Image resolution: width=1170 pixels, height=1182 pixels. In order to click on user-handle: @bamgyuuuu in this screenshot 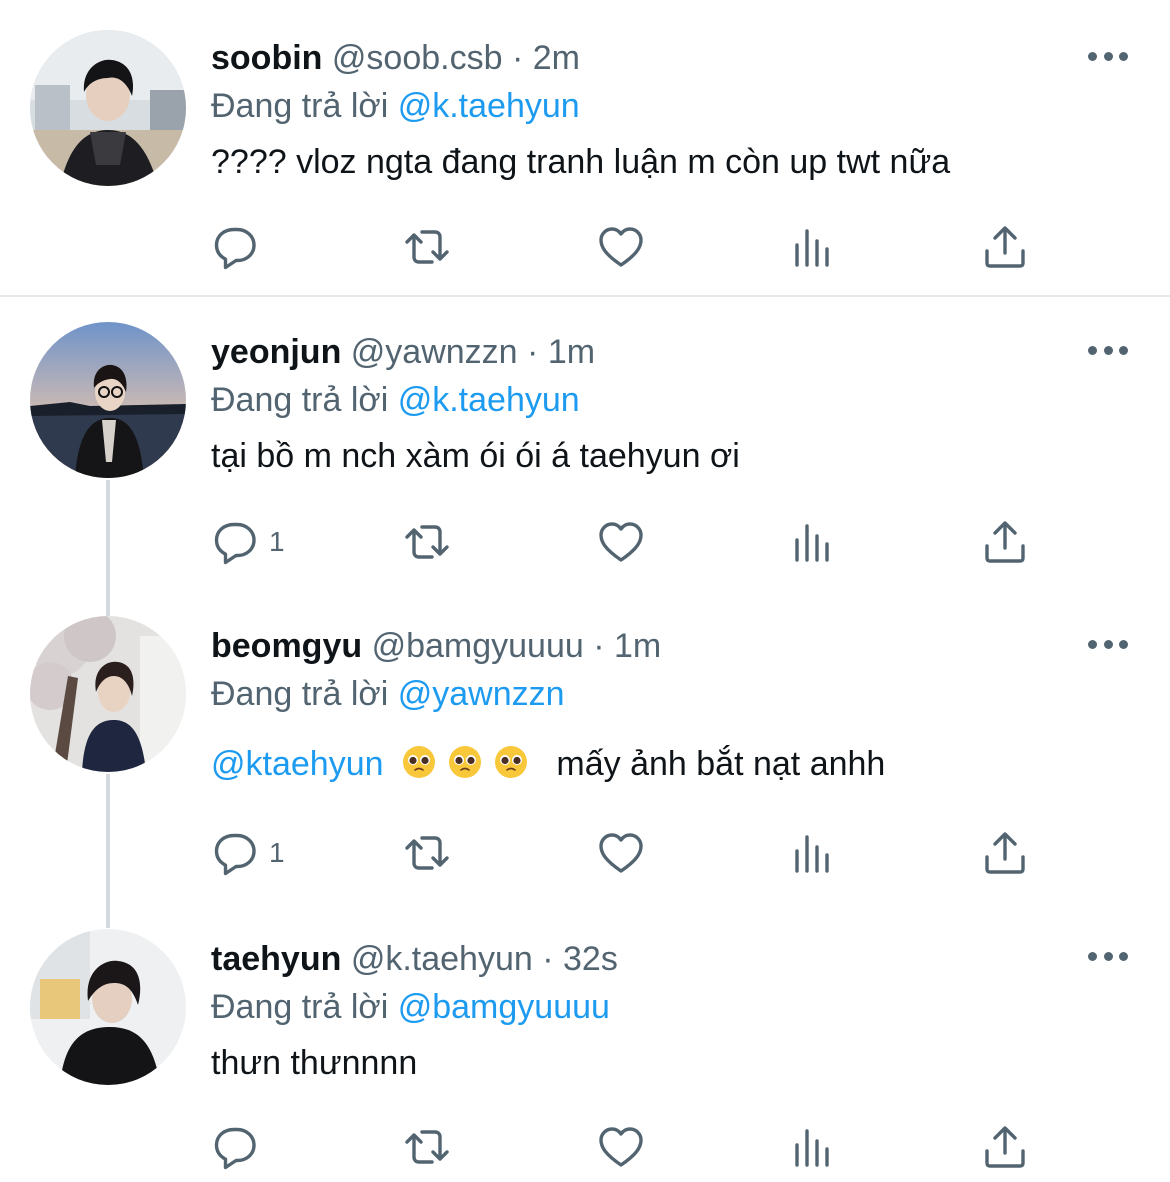, I will do `click(478, 646)`.